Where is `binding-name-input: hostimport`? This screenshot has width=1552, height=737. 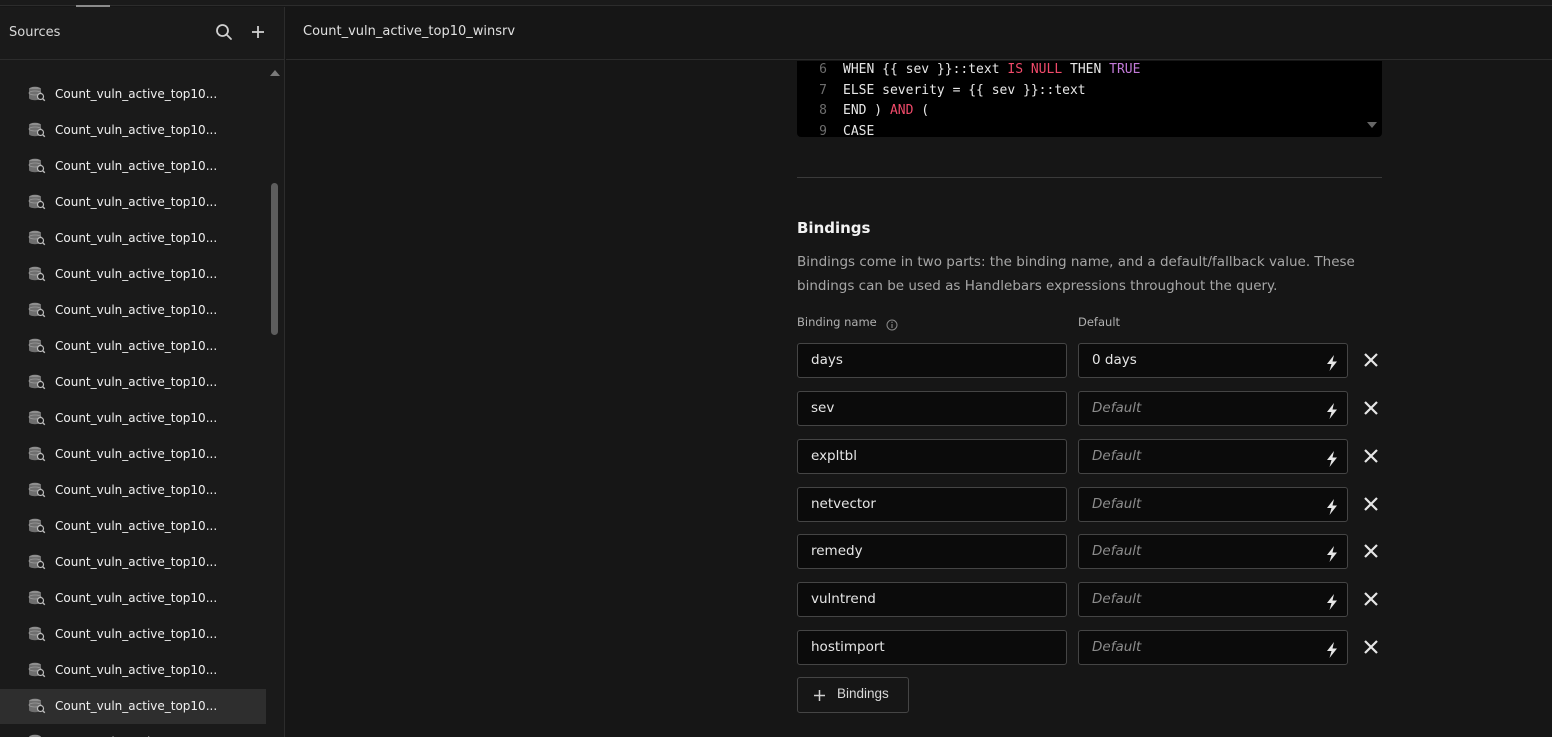 binding-name-input: hostimport is located at coordinates (932, 647).